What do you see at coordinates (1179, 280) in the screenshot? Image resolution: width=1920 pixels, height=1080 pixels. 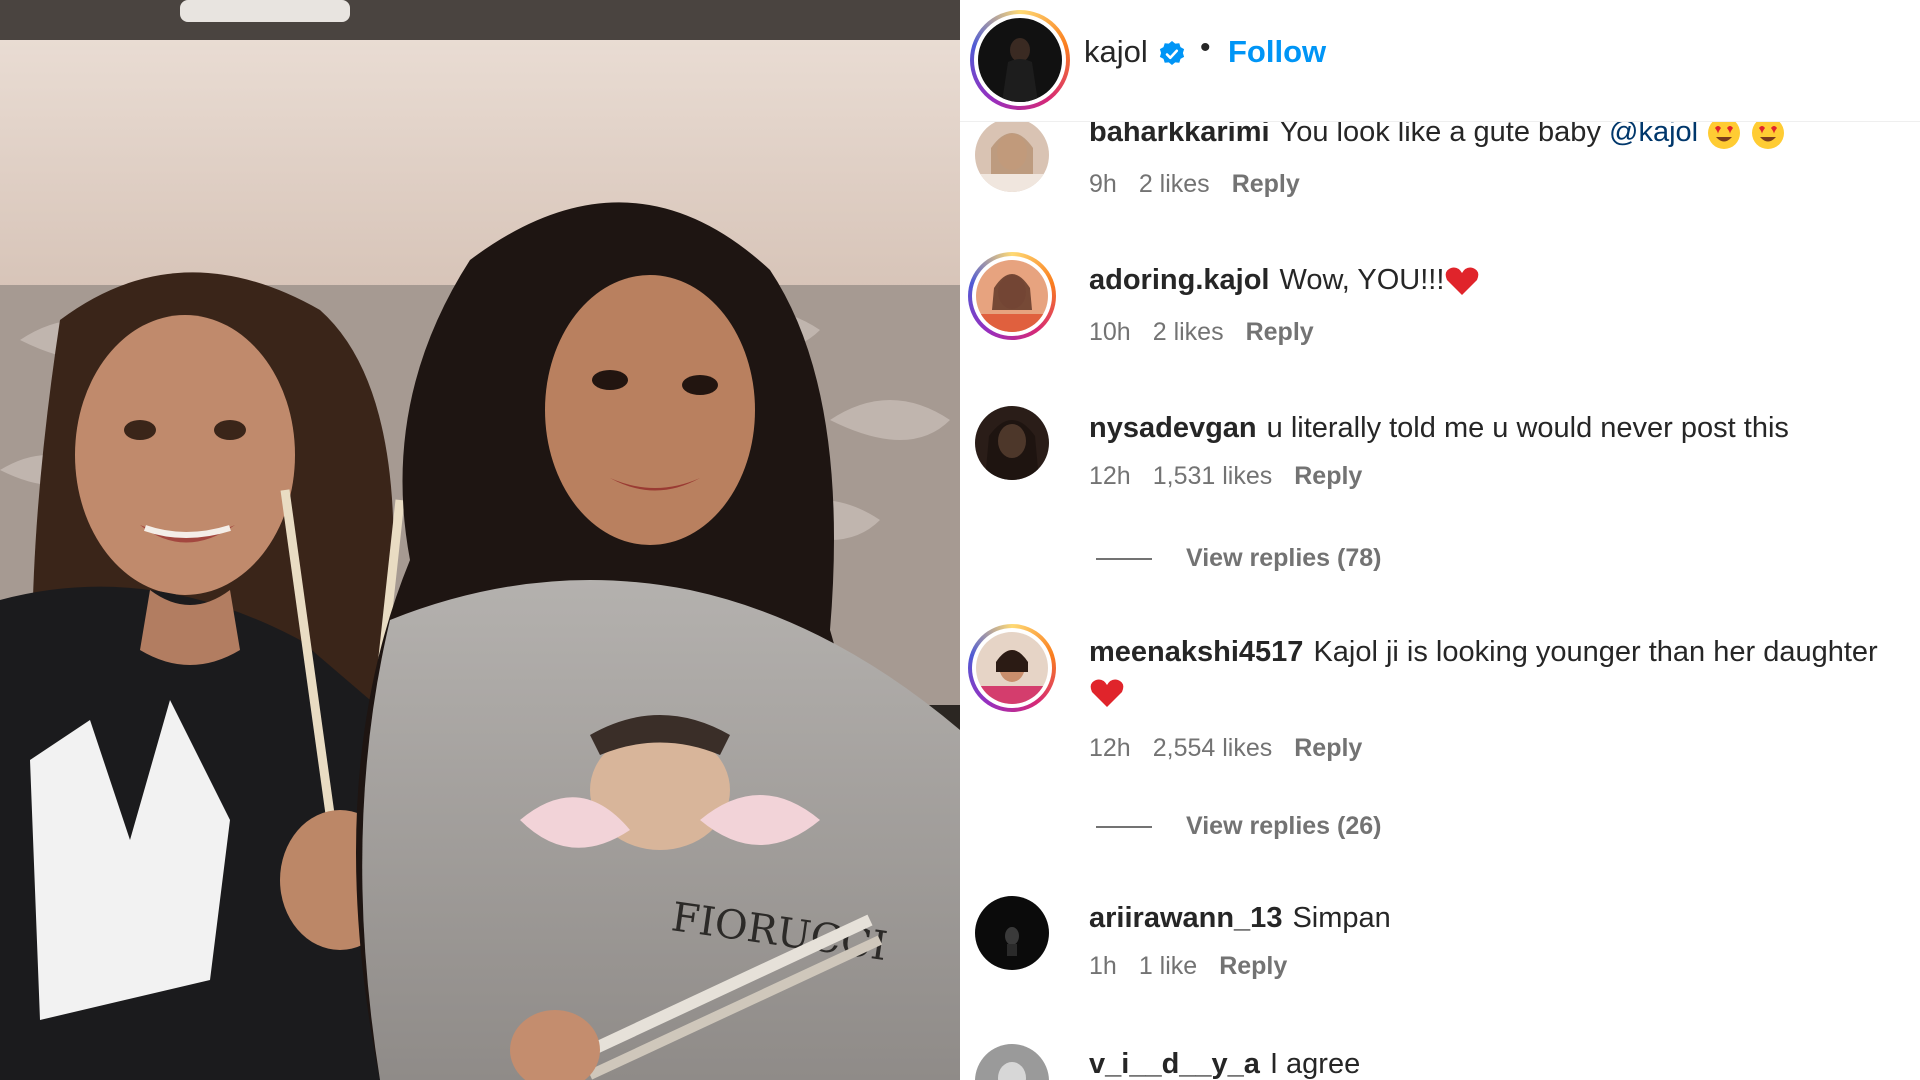 I see `comment-username: adoring.kajol` at bounding box center [1179, 280].